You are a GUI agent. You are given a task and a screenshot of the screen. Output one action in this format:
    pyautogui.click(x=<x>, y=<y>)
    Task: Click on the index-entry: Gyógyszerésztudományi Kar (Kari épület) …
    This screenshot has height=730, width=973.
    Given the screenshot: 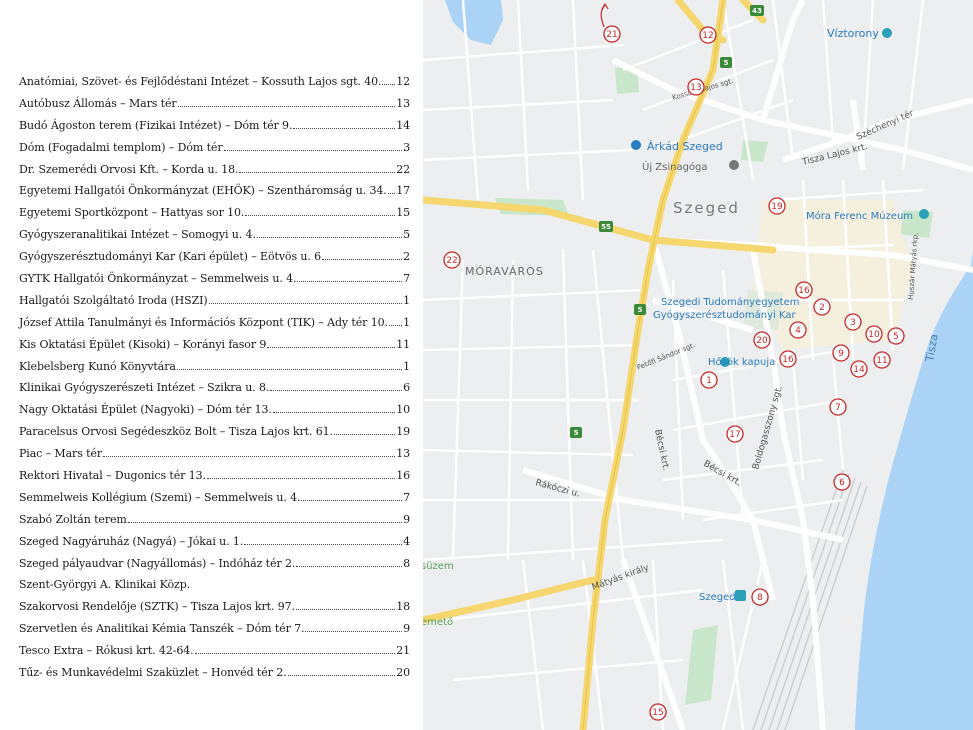 What is the action you would take?
    pyautogui.click(x=214, y=261)
    